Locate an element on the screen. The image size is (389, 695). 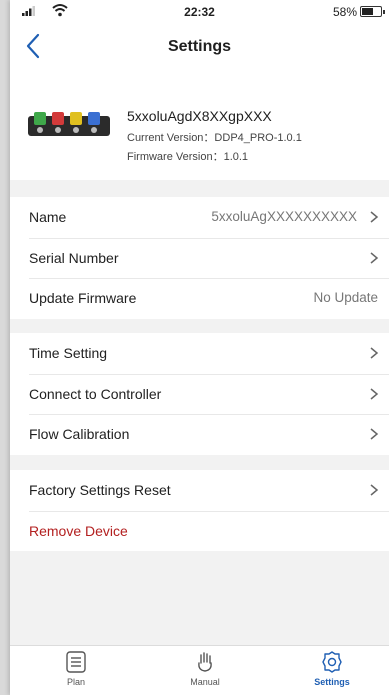
tab-plan-label: Plan is located at coordinates (75, 682).